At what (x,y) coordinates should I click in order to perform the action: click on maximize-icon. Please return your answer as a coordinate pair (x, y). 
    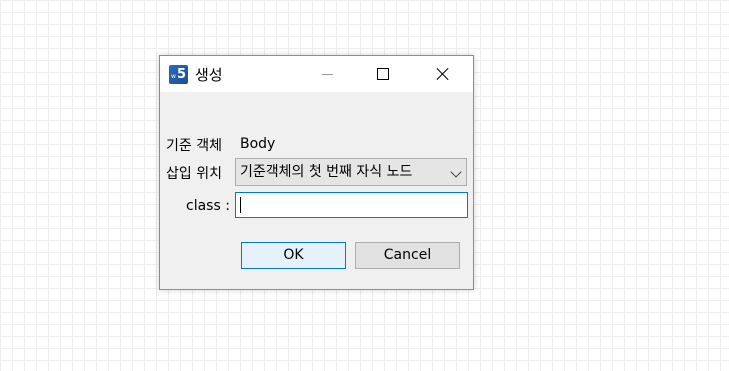
    Looking at the image, I should click on (383, 74).